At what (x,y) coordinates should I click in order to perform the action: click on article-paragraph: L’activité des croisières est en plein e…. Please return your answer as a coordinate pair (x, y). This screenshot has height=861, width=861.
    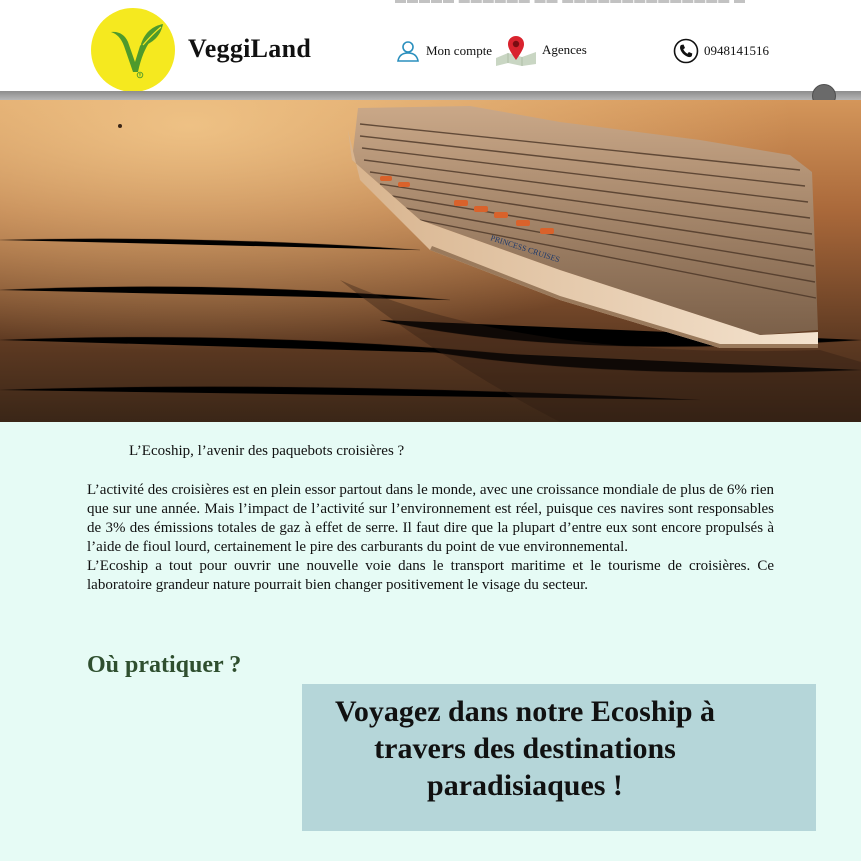
    Looking at the image, I should click on (430, 518).